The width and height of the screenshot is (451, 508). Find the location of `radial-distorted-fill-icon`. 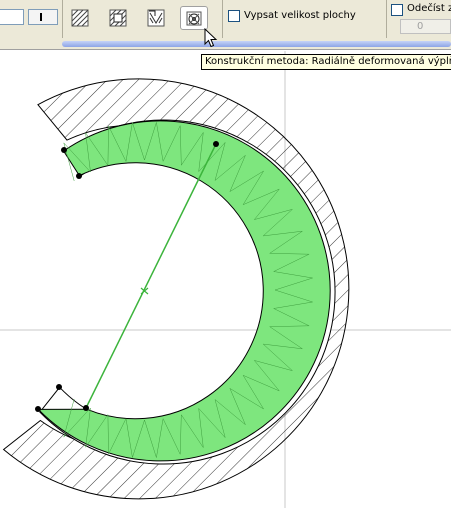

radial-distorted-fill-icon is located at coordinates (194, 18).